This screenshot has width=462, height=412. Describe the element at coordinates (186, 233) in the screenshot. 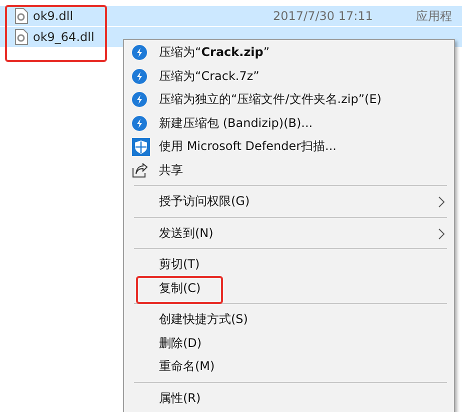

I see `menu-label: 发送到(N)` at that location.